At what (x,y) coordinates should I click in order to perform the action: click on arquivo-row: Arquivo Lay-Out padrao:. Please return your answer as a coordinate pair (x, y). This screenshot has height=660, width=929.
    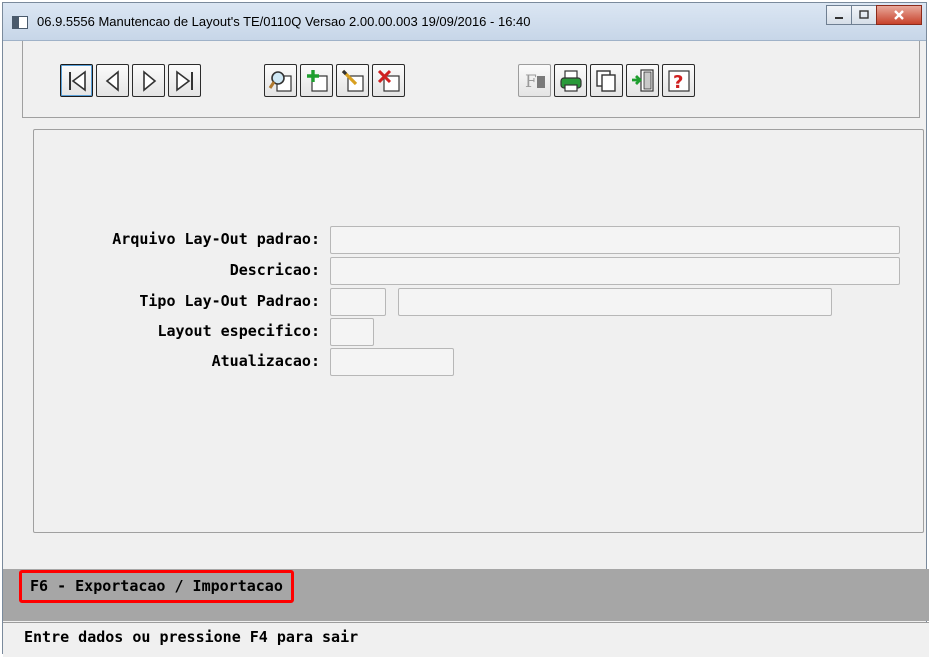
    Looking at the image, I should click on (177, 240).